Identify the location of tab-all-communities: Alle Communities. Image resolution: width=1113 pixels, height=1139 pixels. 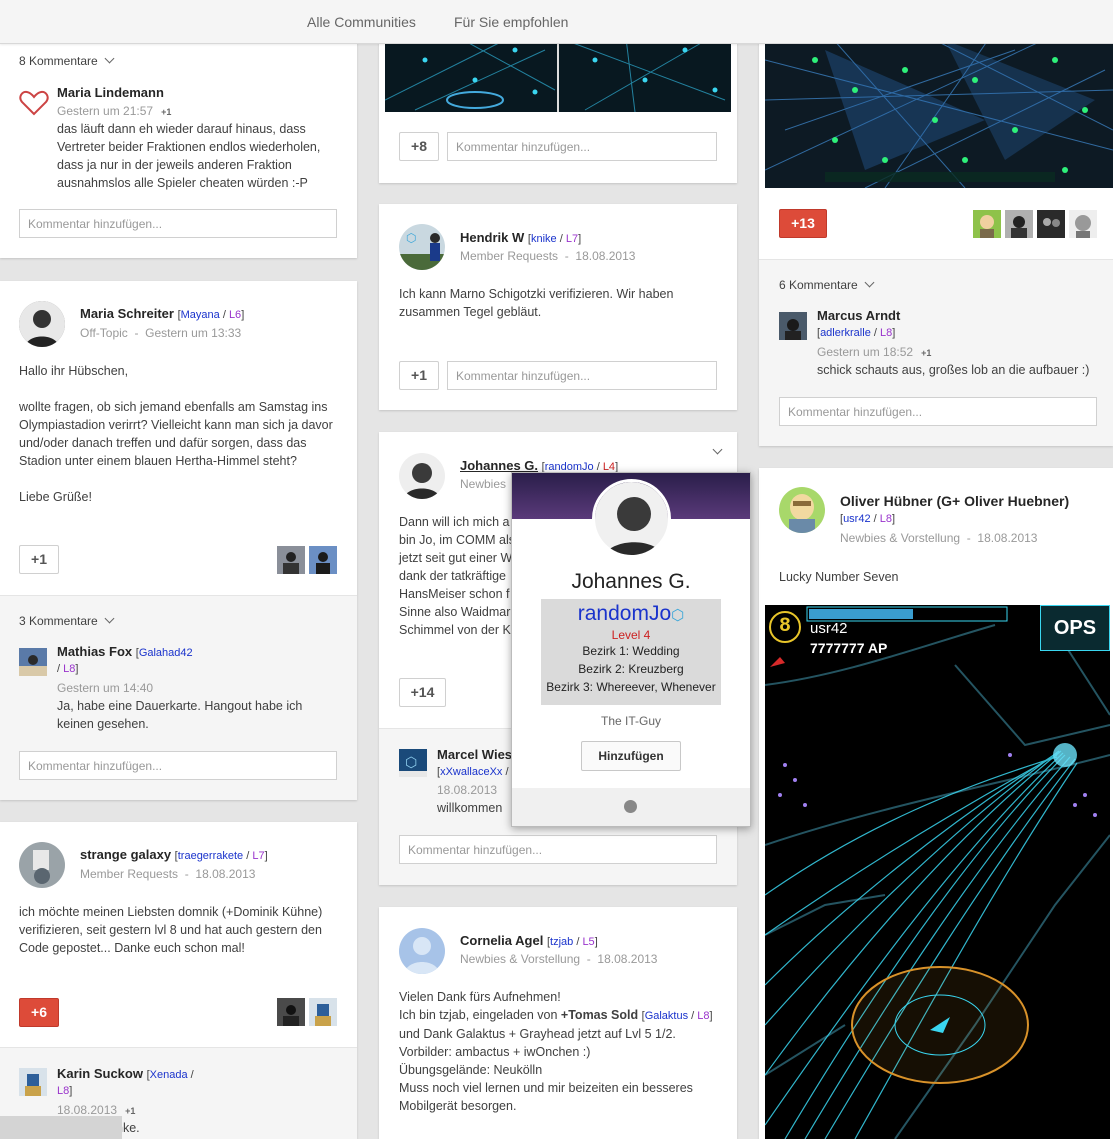
(361, 22).